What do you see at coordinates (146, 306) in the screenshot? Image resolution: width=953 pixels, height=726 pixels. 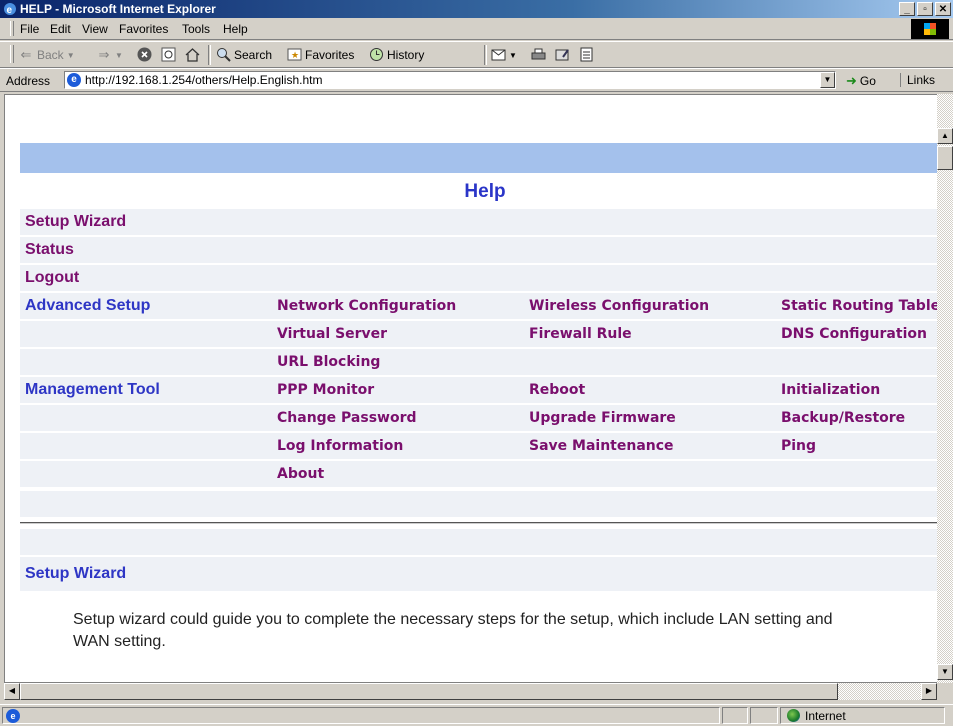 I see `advanced-setup-heading: Advanced Setup` at bounding box center [146, 306].